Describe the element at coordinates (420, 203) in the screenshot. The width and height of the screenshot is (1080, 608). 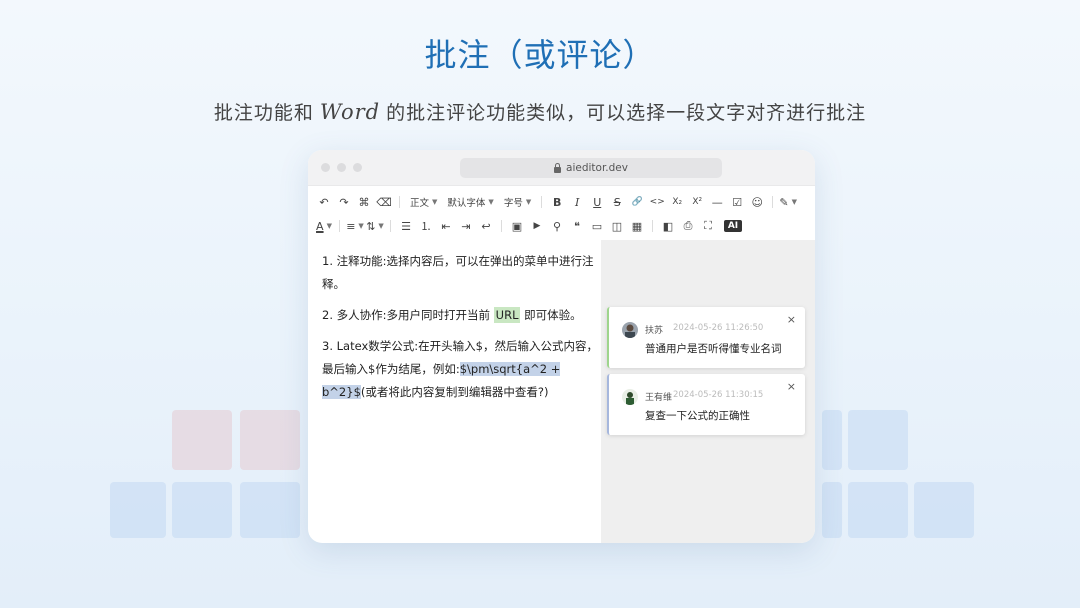
I see `heading-label: 正文` at that location.